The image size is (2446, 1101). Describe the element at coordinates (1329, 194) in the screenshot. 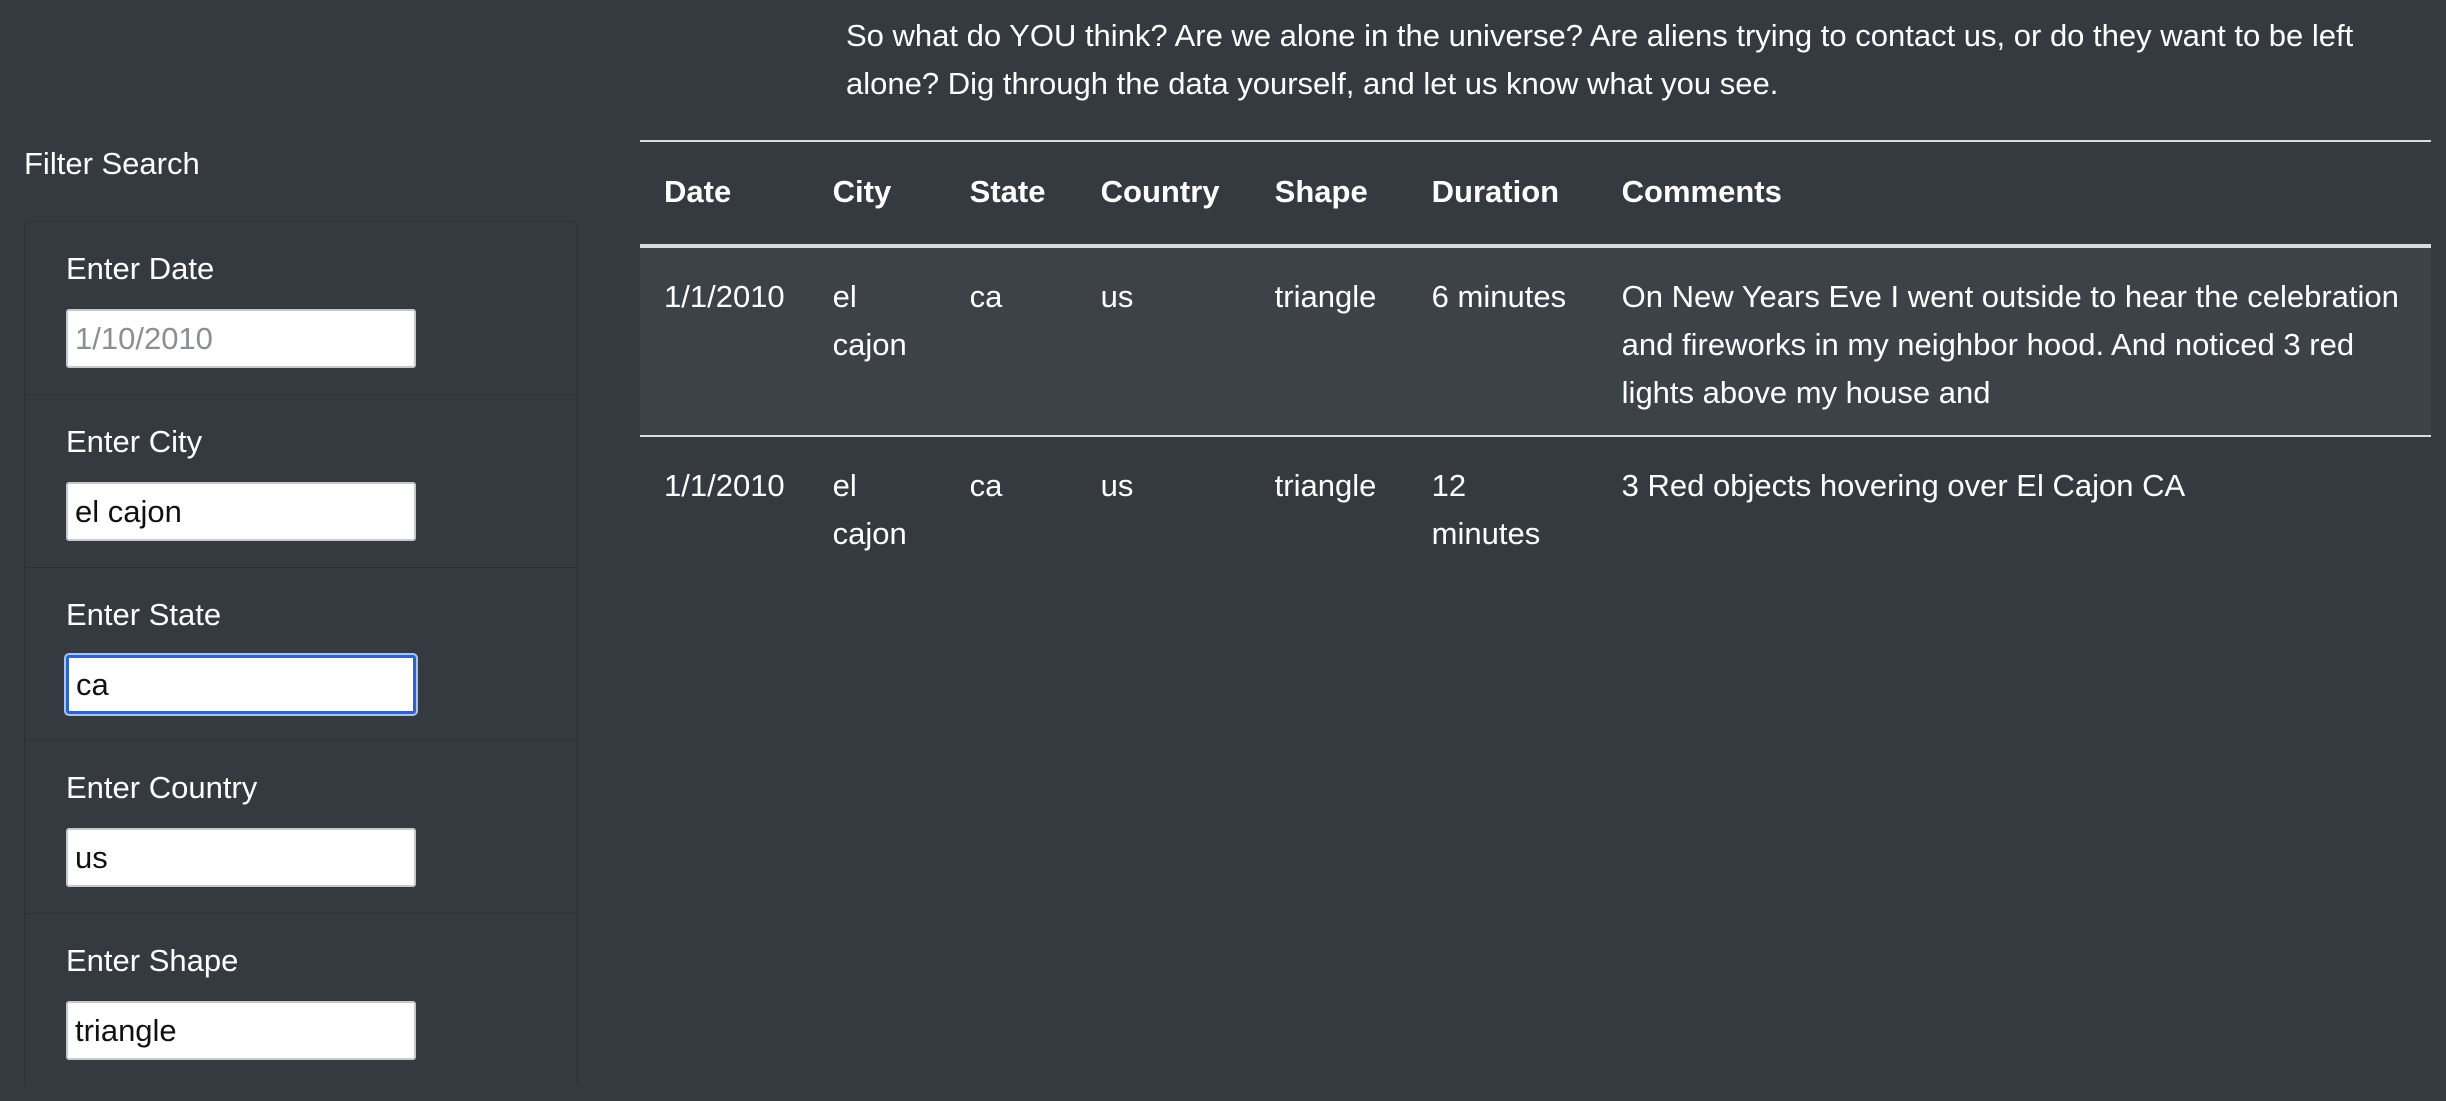

I see `header-shape: Shape` at that location.